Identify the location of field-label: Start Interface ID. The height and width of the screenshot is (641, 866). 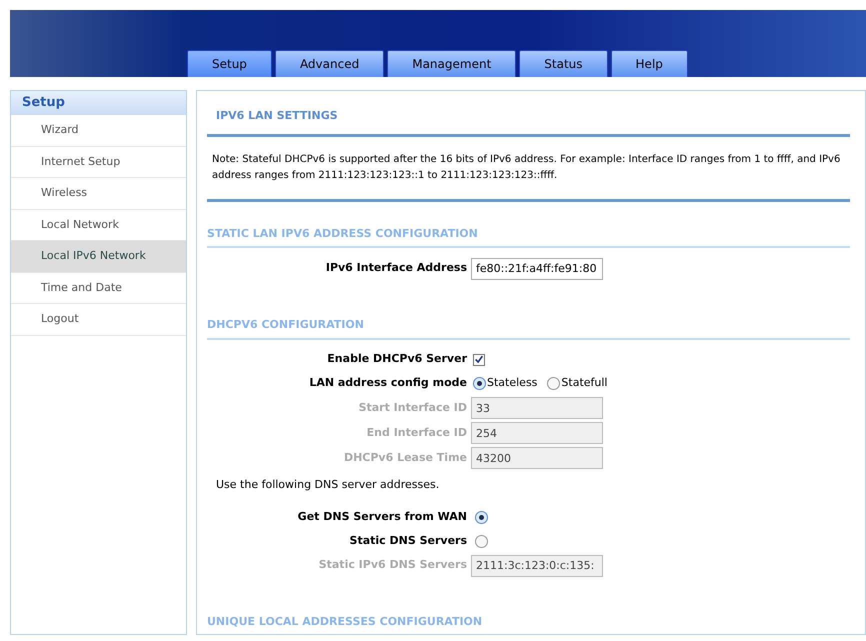
(412, 408).